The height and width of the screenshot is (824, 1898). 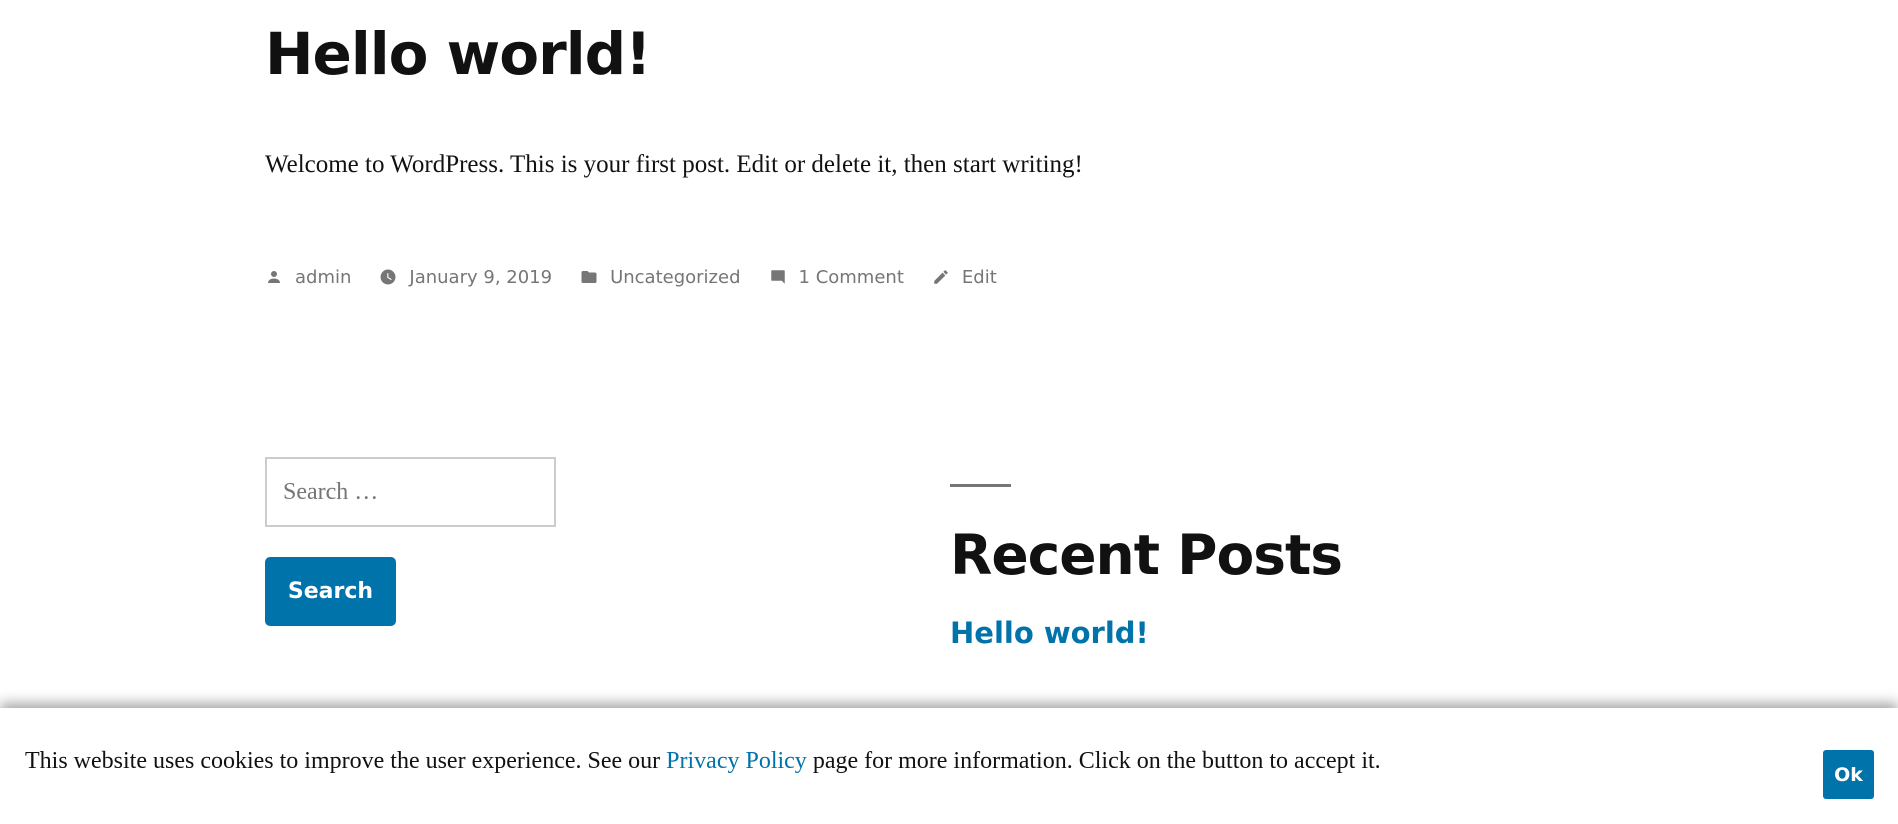 I want to click on person-icon, so click(x=274, y=277).